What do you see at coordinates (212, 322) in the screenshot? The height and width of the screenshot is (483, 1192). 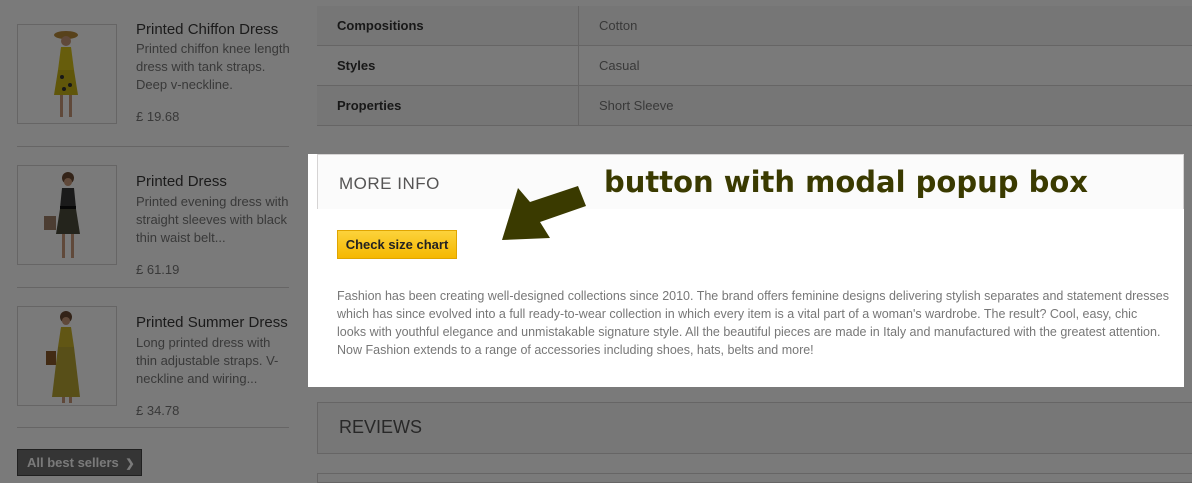 I see `product-name: Printed Summer Dress` at bounding box center [212, 322].